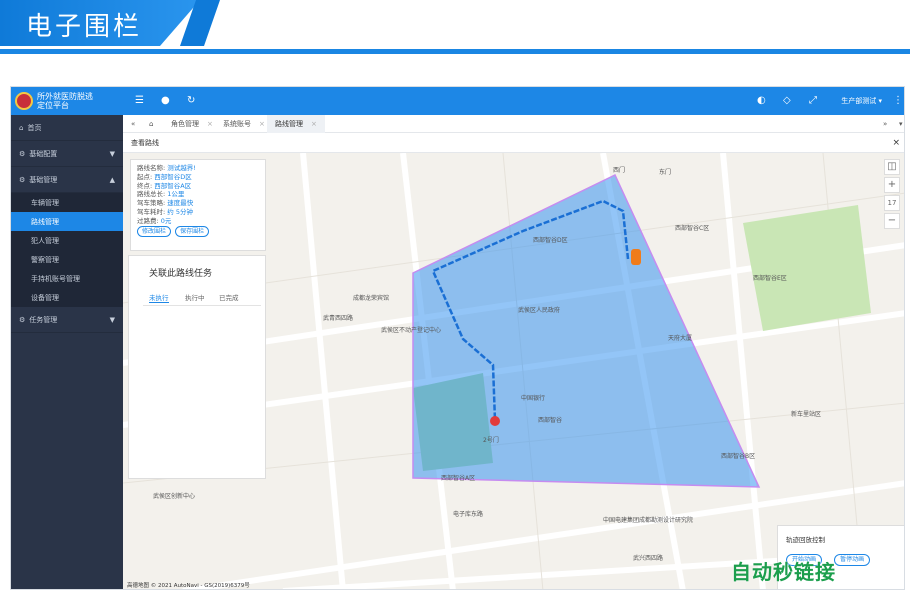 The image size is (910, 591). I want to click on map-label: 2号门, so click(491, 440).